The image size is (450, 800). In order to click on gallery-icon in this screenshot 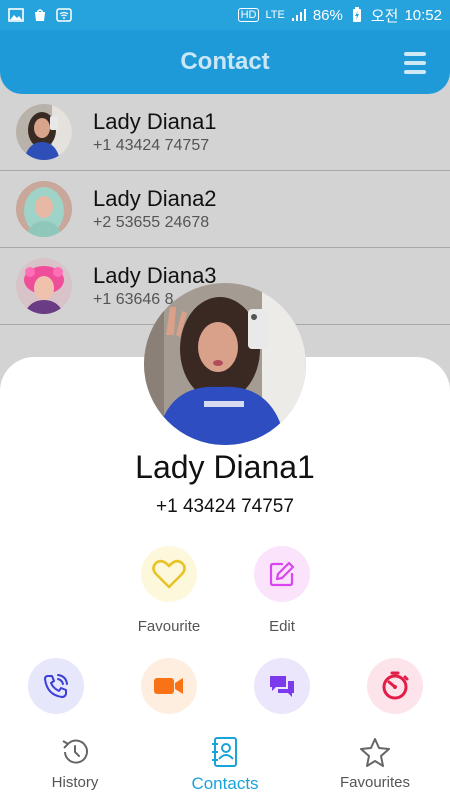, I will do `click(16, 15)`.